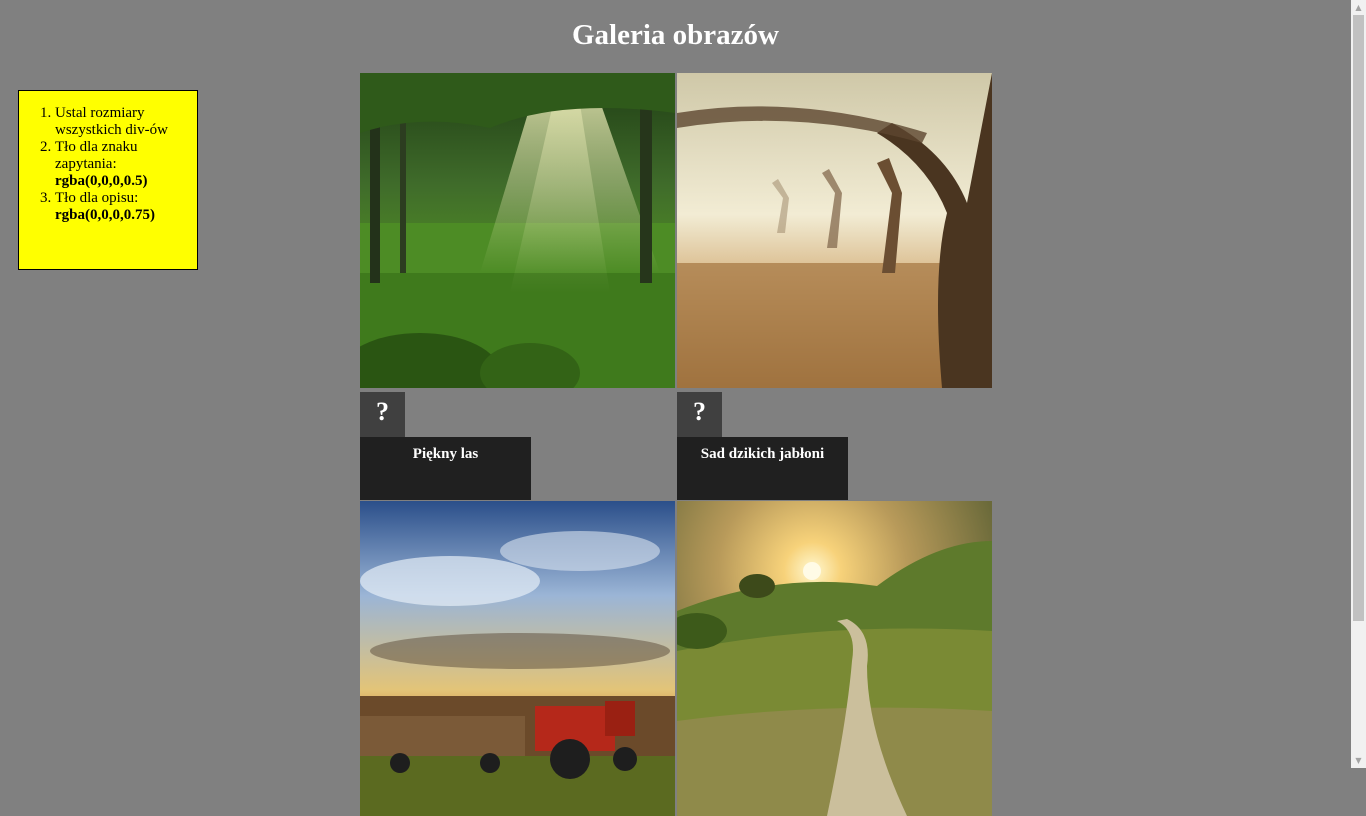 The height and width of the screenshot is (816, 1366). What do you see at coordinates (517, 658) in the screenshot?
I see `tractor-field-image` at bounding box center [517, 658].